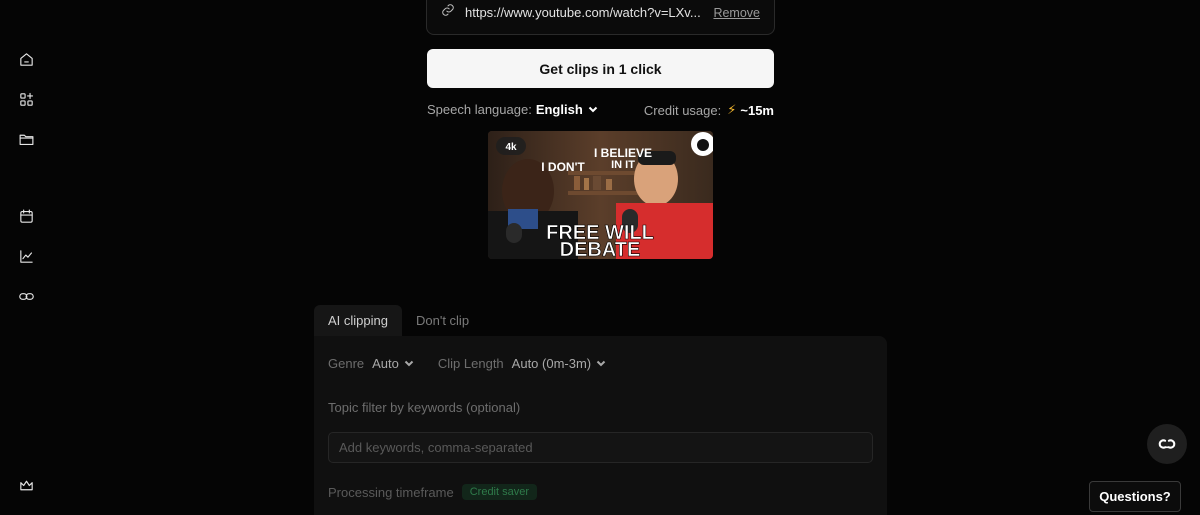  I want to click on genre-label: Genre, so click(346, 363).